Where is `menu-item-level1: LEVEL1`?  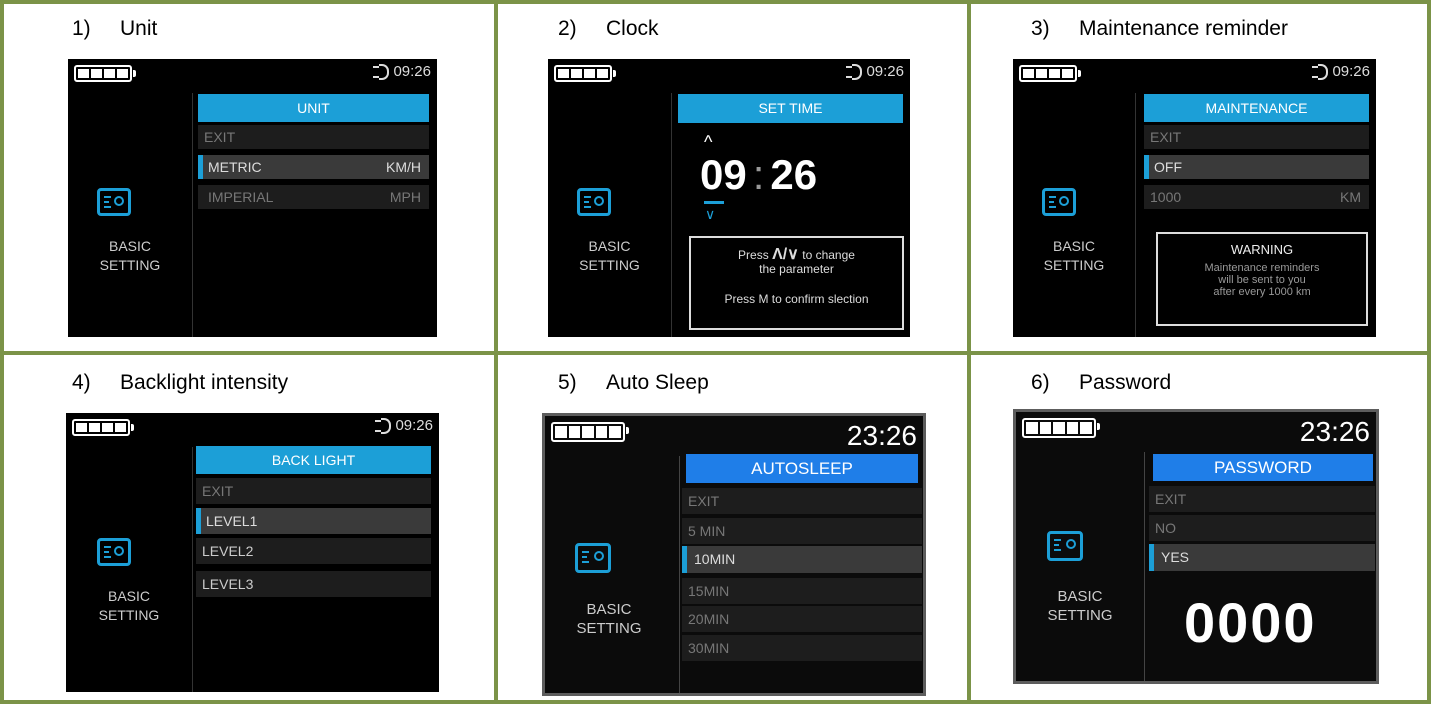 menu-item-level1: LEVEL1 is located at coordinates (313, 521).